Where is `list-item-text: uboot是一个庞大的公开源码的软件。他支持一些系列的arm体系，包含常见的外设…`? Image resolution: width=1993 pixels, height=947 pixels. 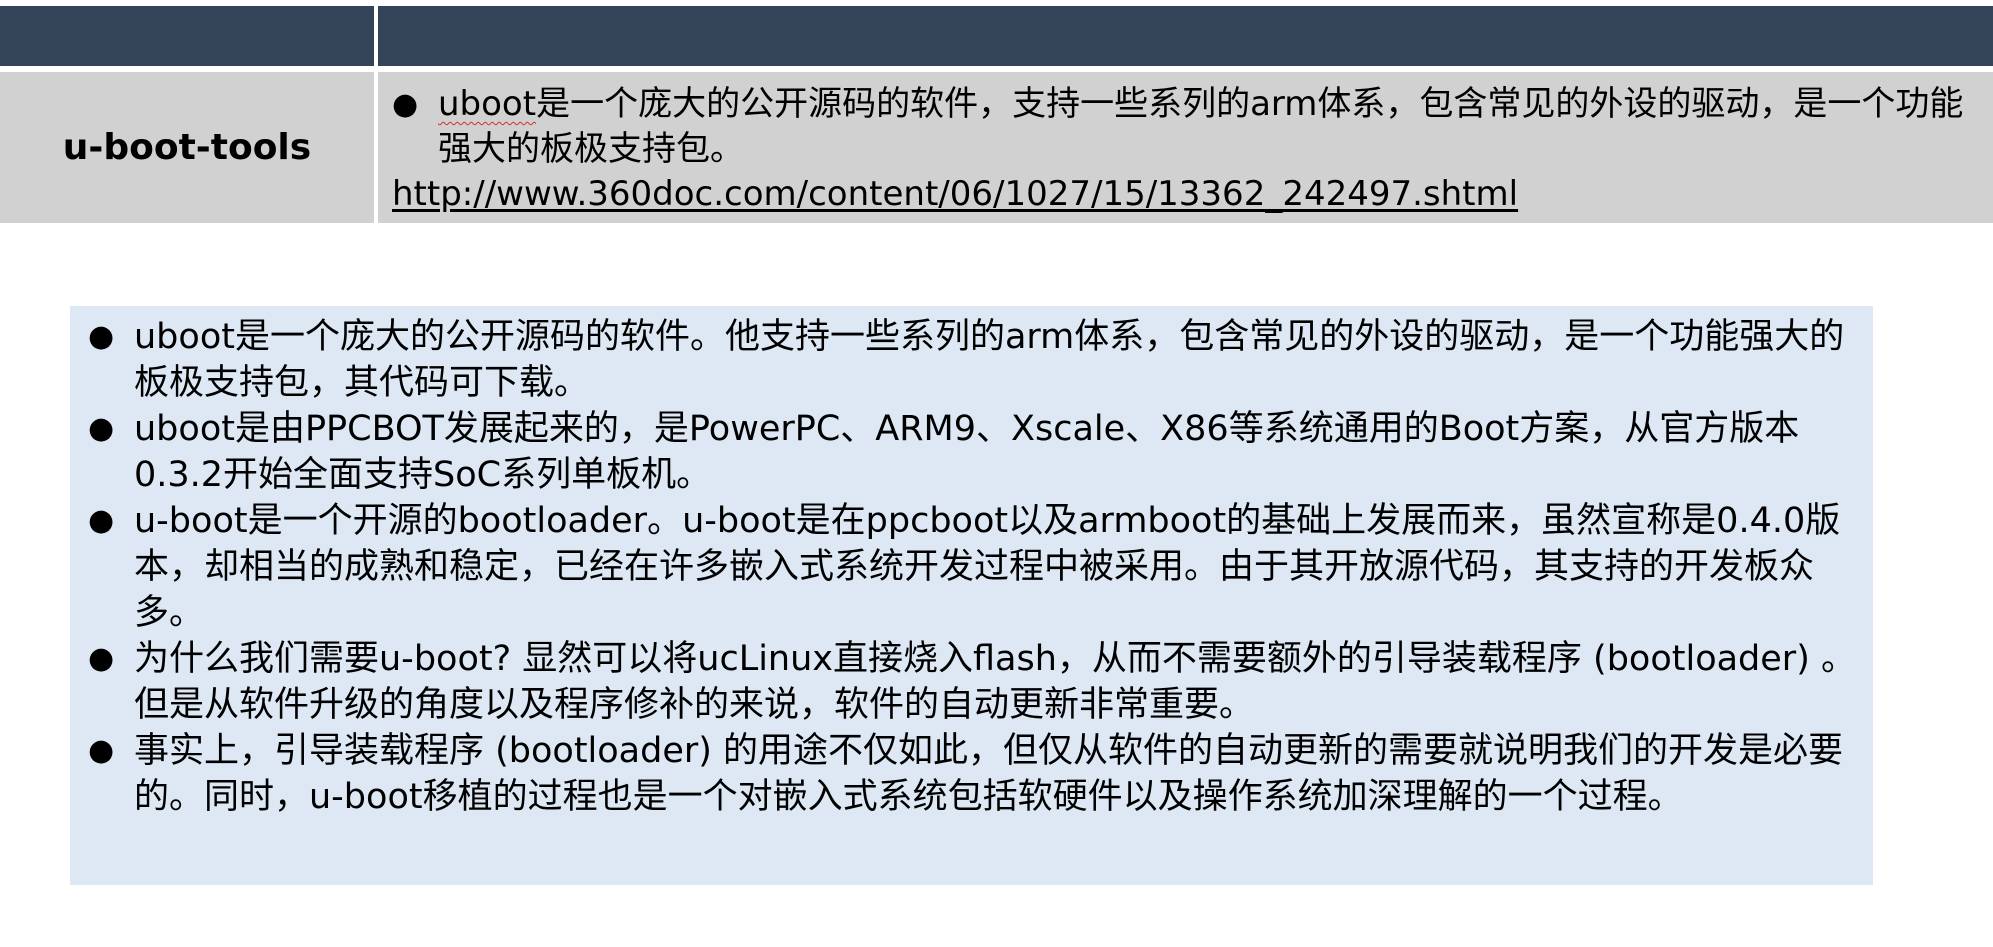 list-item-text: uboot是一个庞大的公开源码的软件。他支持一些系列的arm体系，包含常见的外设… is located at coordinates (989, 360).